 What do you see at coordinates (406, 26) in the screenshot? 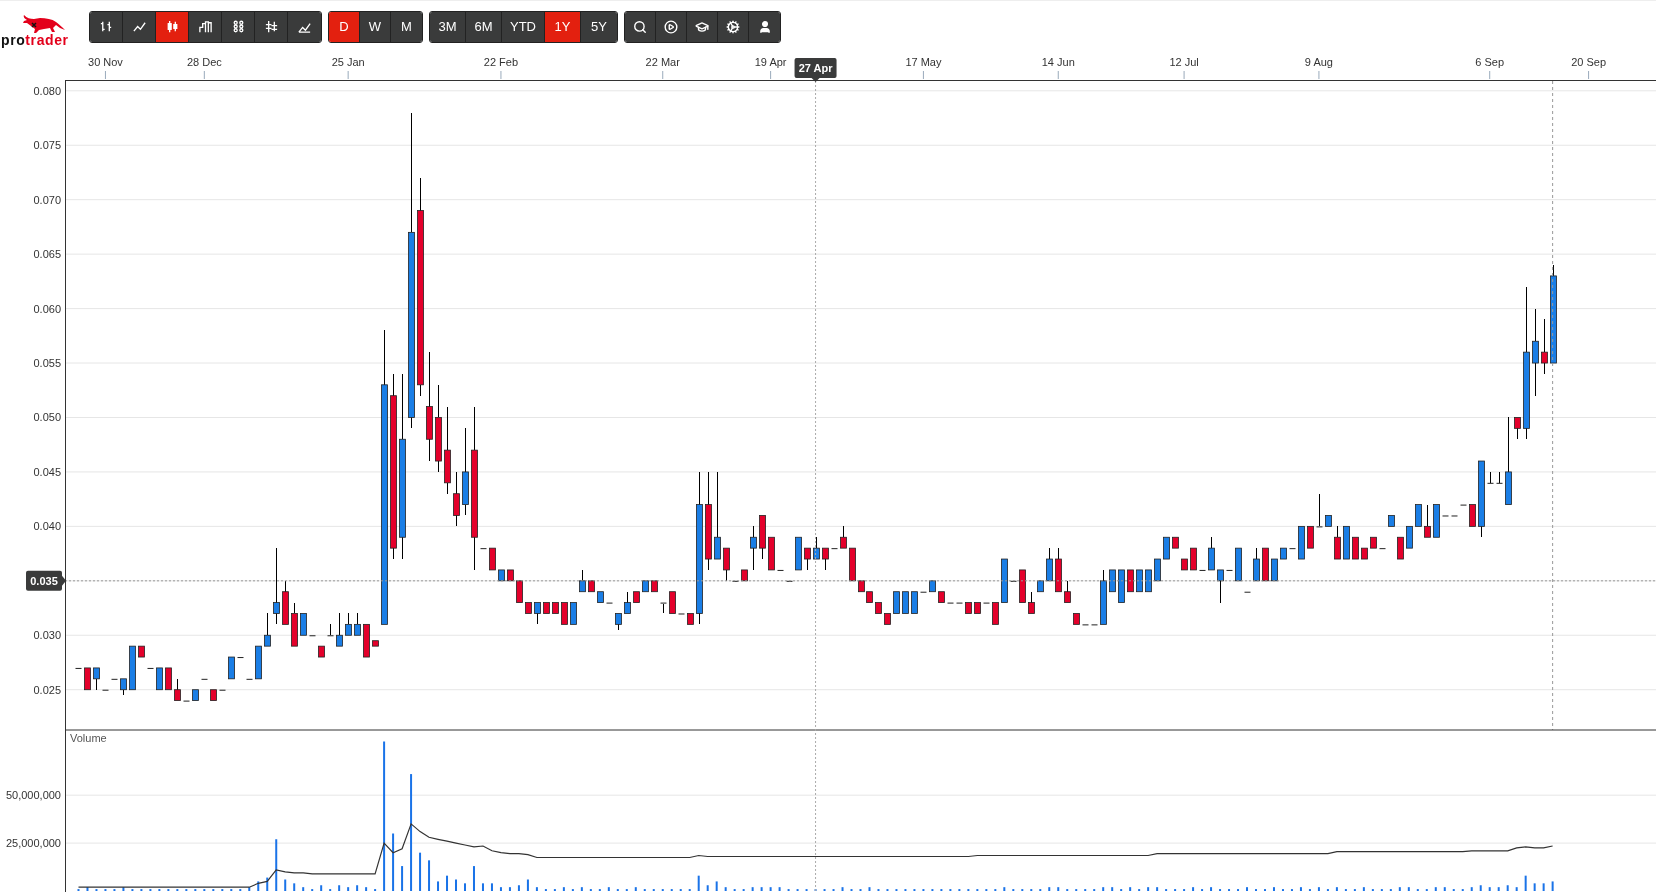
I see `interval-button: M` at bounding box center [406, 26].